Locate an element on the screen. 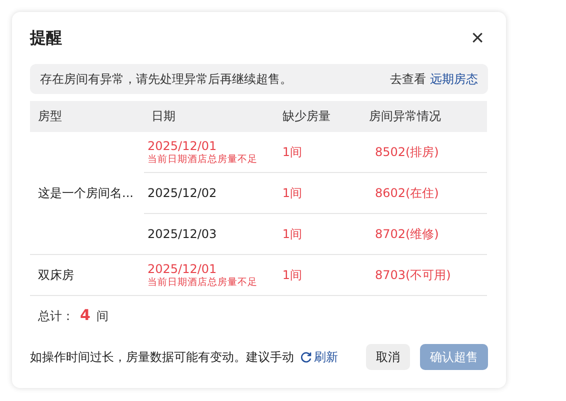  exception-cell: 8703(不可用) is located at coordinates (423, 275).